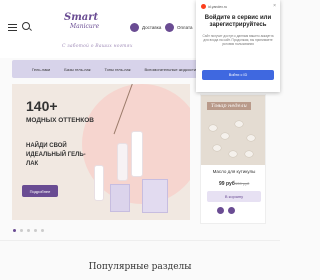 The image size is (320, 280). Describe the element at coordinates (117, 69) in the screenshot. I see `nav-item-tops: Топы гель-лак` at that location.